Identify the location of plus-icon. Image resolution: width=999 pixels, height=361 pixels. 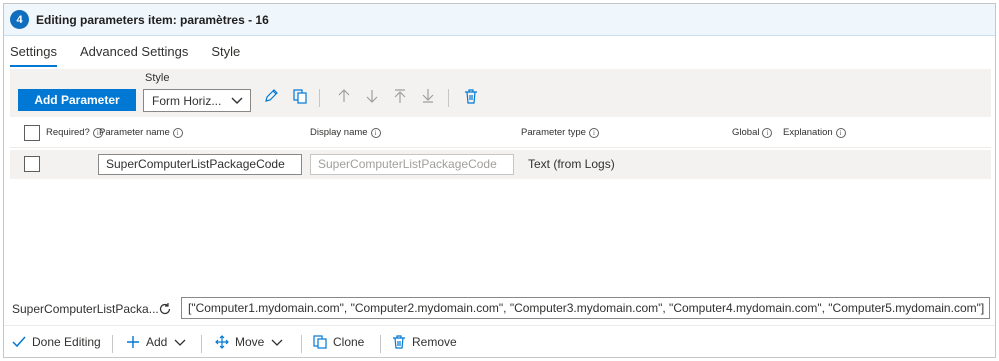
(133, 342).